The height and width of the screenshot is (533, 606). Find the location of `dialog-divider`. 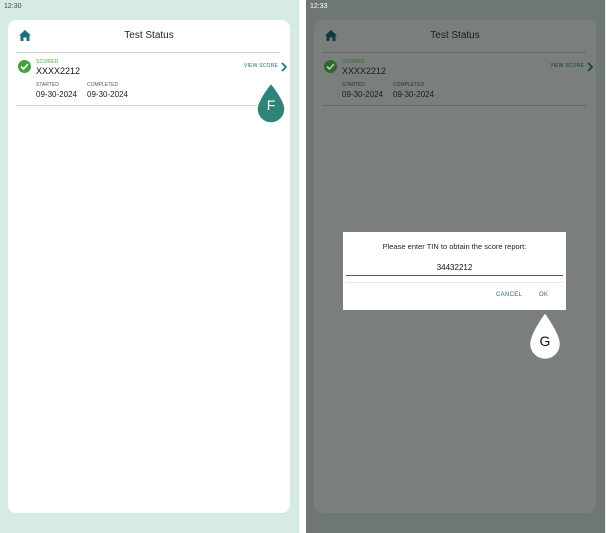

dialog-divider is located at coordinates (454, 282).